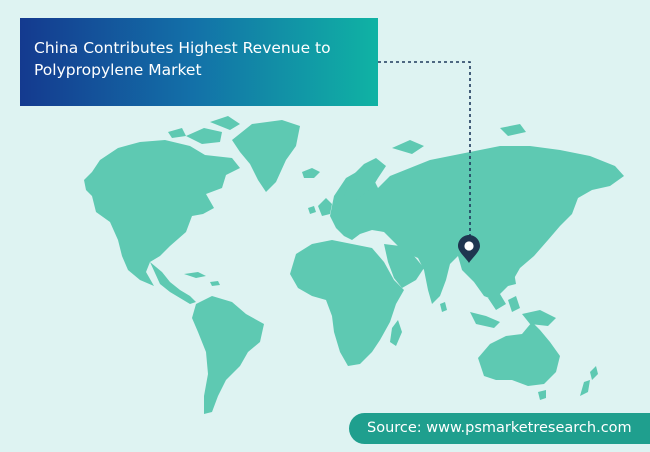 Image resolution: width=650 pixels, height=452 pixels. Describe the element at coordinates (469, 246) in the screenshot. I see `pin-dot` at that location.